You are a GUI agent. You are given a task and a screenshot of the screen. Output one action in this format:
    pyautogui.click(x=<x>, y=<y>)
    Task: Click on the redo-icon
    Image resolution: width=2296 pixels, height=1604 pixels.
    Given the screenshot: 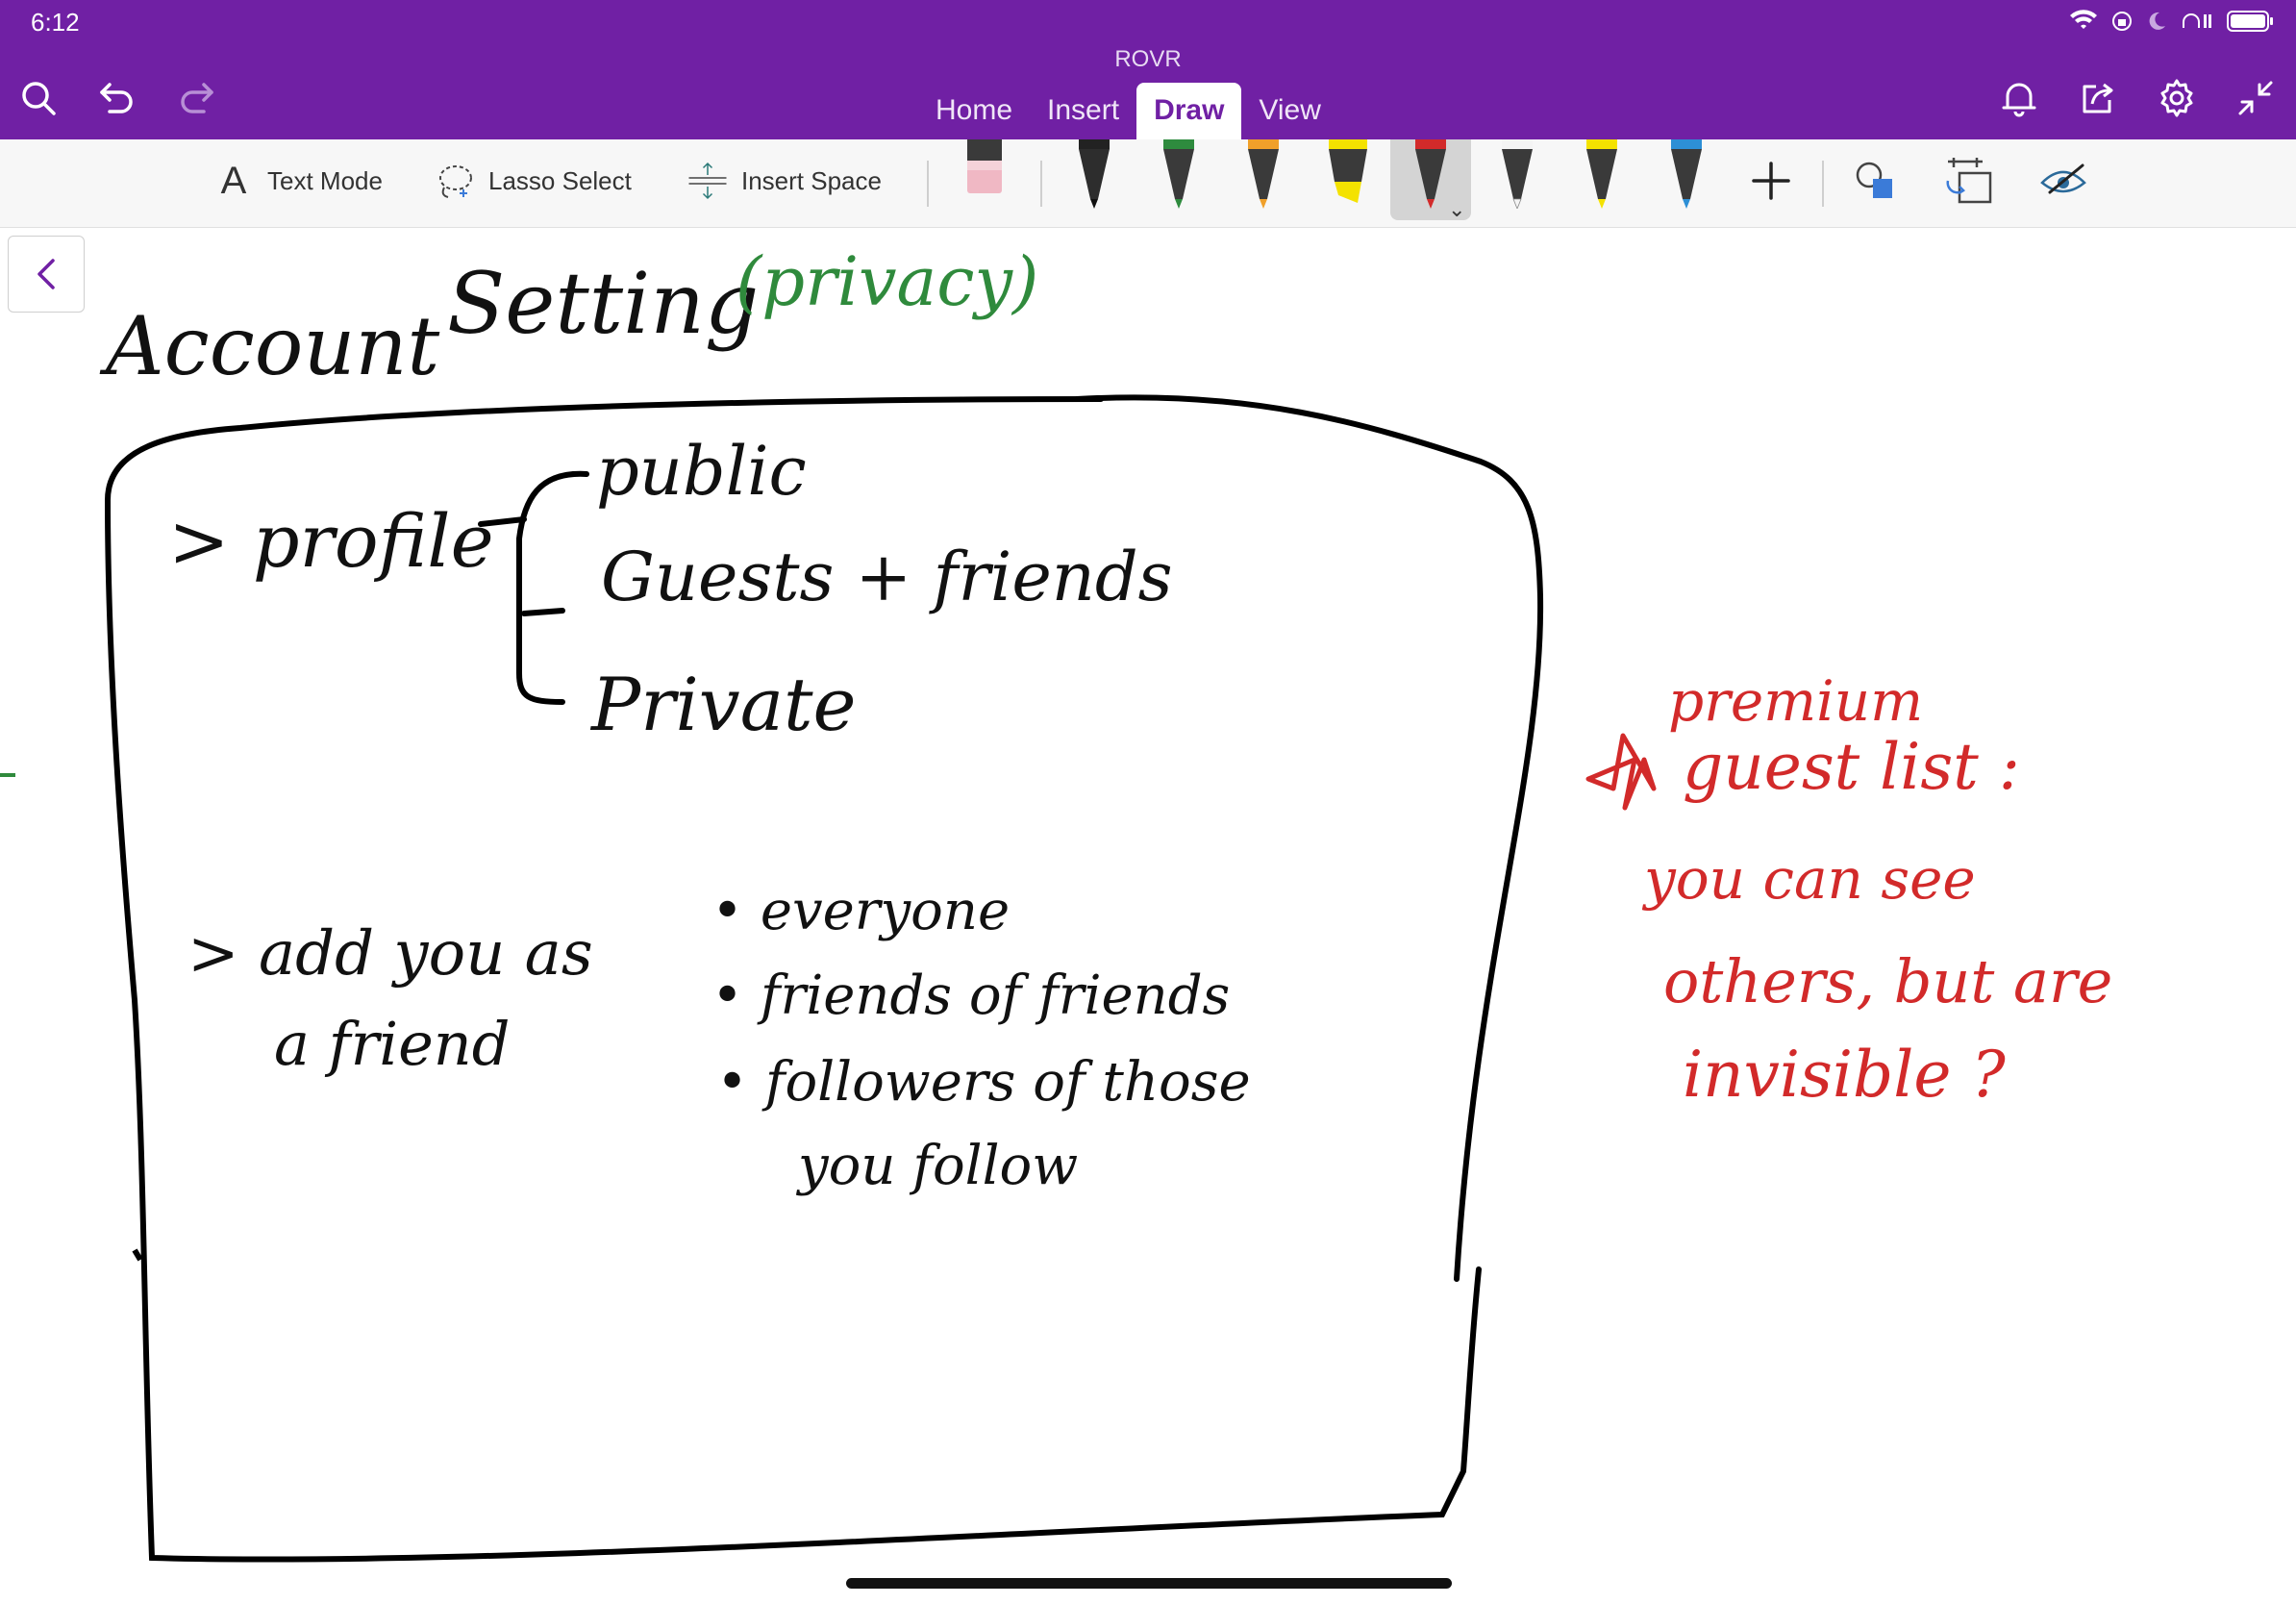 What is the action you would take?
    pyautogui.click(x=197, y=98)
    